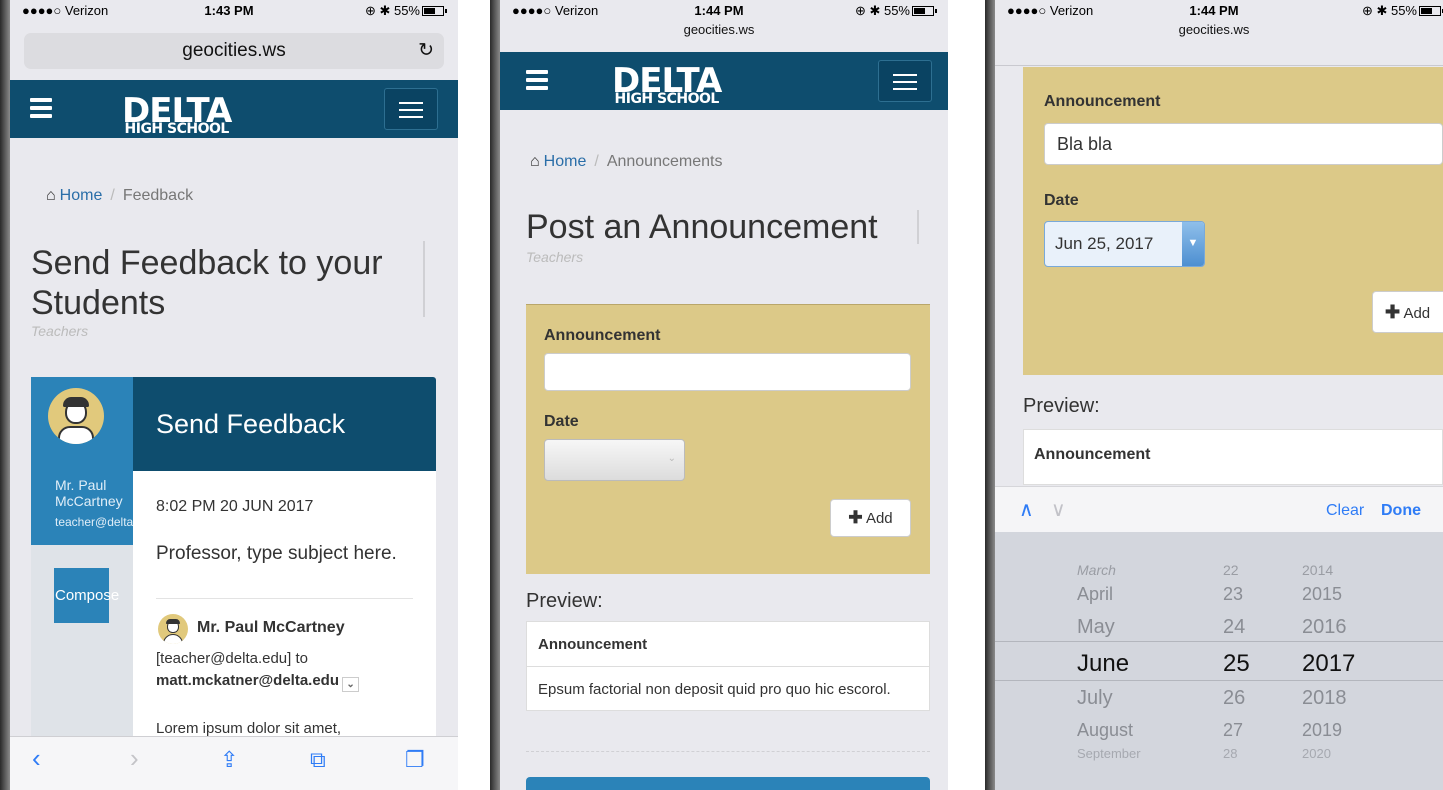 Image resolution: width=1443 pixels, height=790 pixels. I want to click on page-title: Send Feedback to your Students, so click(207, 283).